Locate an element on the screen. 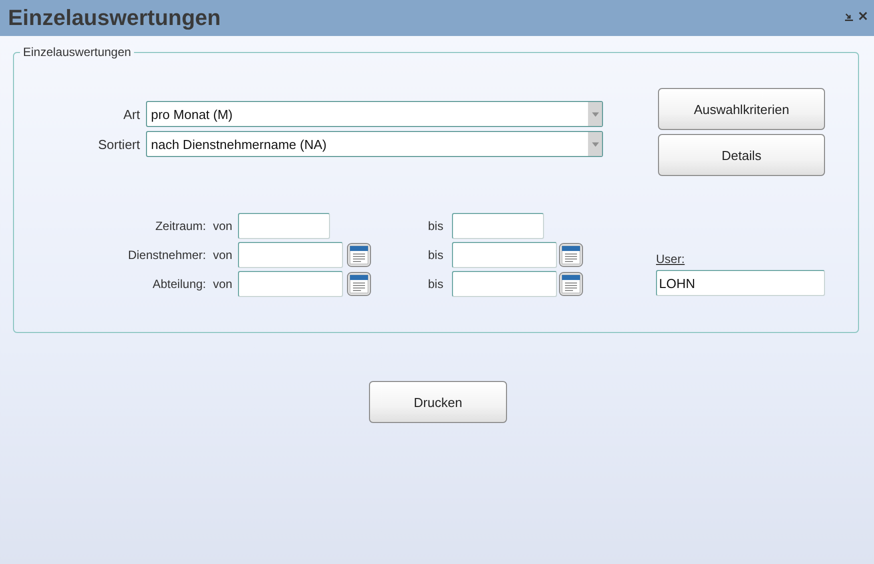 This screenshot has height=564, width=874. dropdown: pro Monat (M) is located at coordinates (374, 114).